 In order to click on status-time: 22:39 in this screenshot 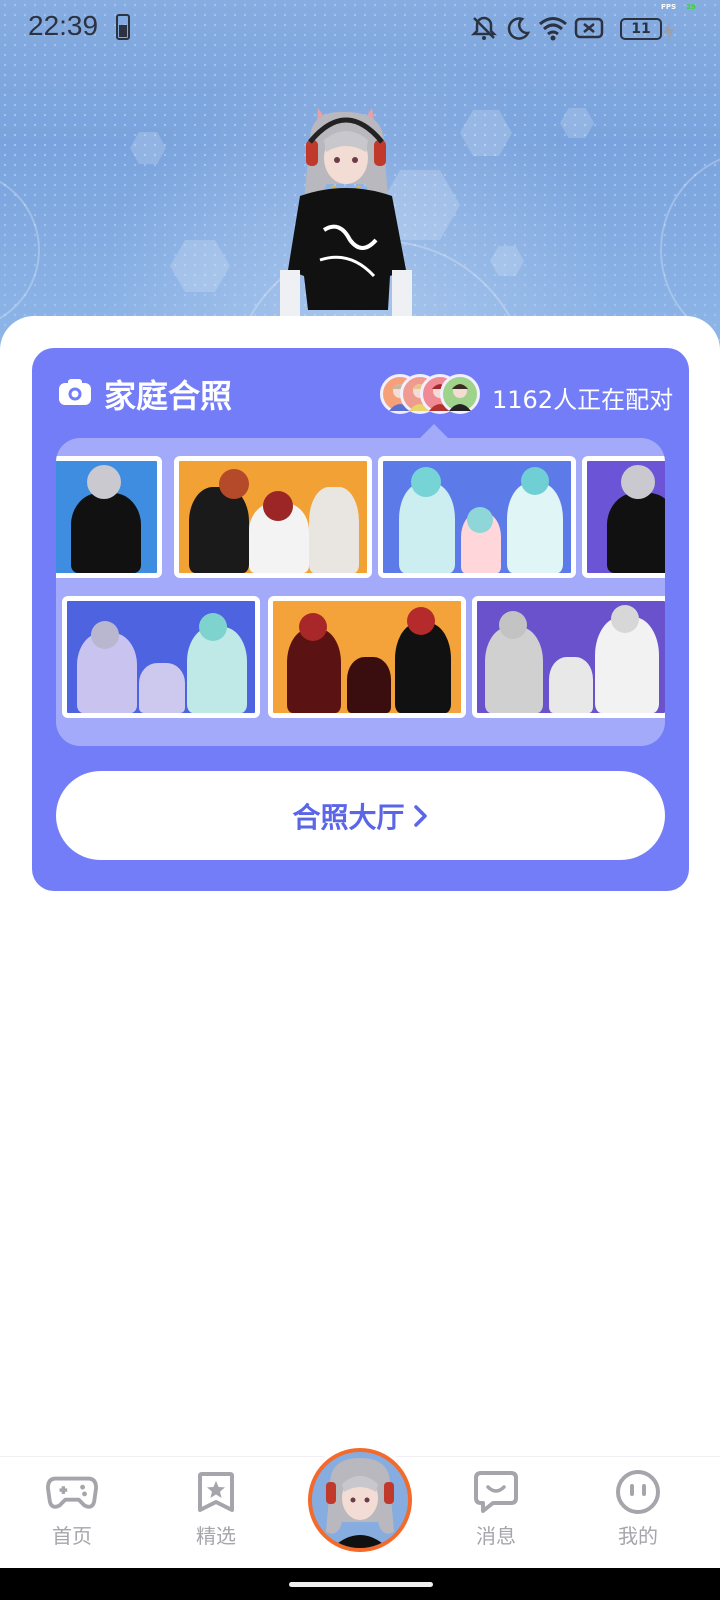, I will do `click(63, 25)`.